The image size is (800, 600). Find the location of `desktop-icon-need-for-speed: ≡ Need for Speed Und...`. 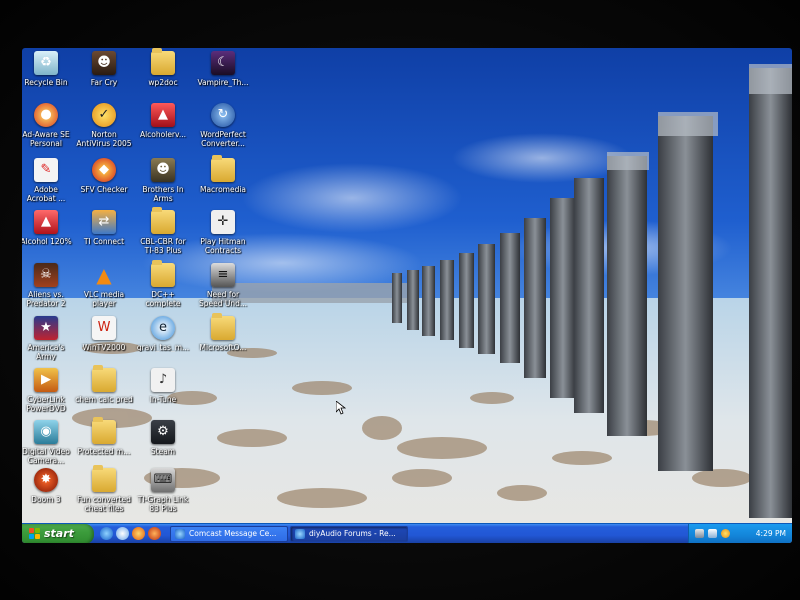

desktop-icon-need-for-speed: ≡ Need for Speed Und... is located at coordinates (223, 285).